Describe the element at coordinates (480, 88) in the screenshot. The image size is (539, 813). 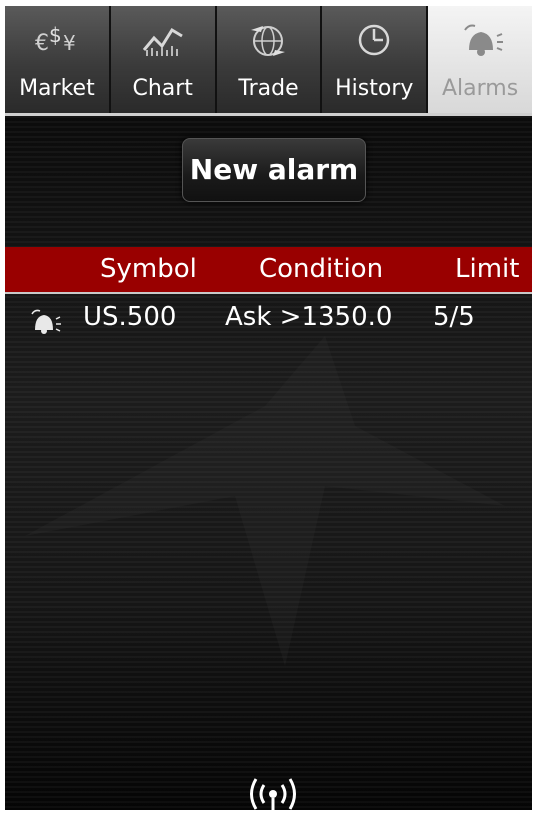
I see `tab-alarms-label: Alarms` at that location.